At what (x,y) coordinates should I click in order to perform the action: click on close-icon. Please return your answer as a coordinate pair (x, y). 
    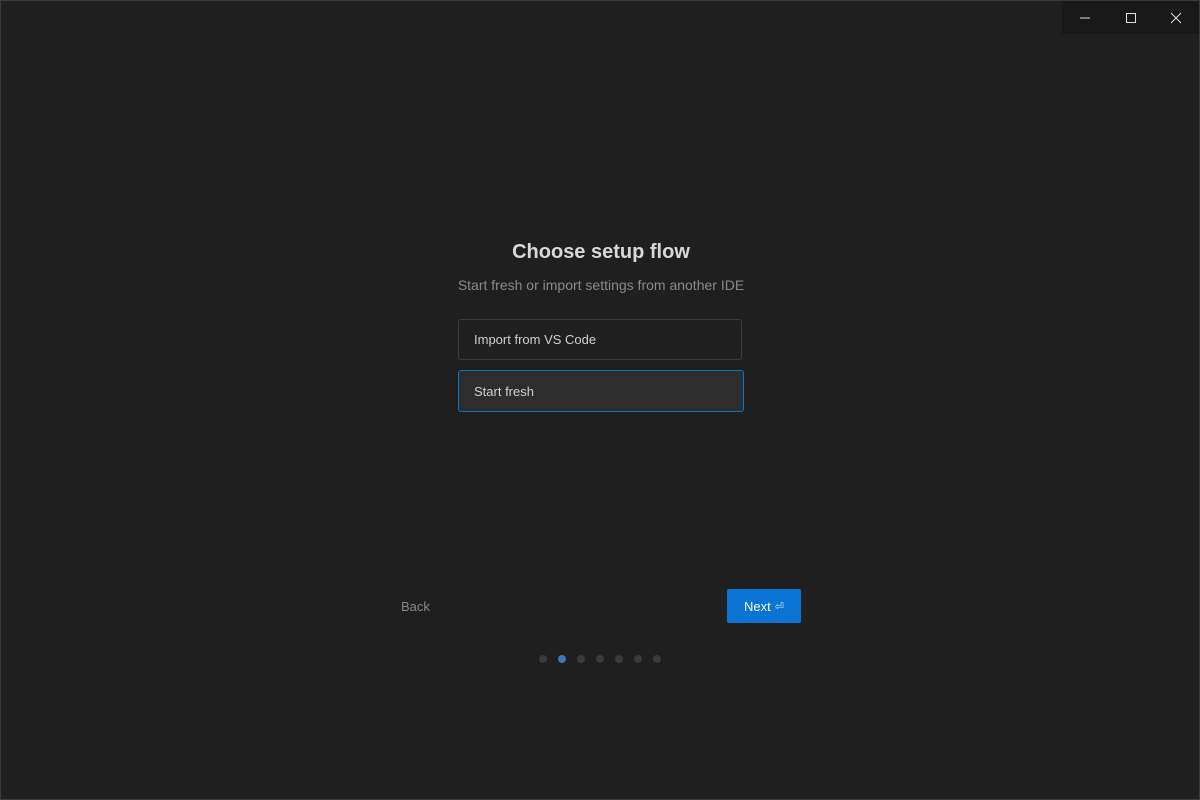
    Looking at the image, I should click on (1176, 18).